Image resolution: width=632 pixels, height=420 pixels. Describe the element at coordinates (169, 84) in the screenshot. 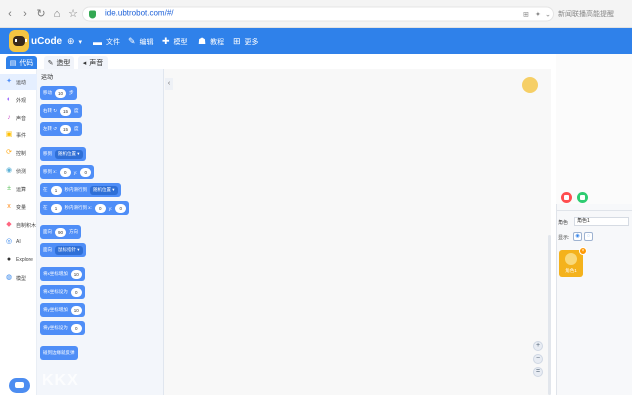

I see `collapse-palette-button: ‹` at that location.